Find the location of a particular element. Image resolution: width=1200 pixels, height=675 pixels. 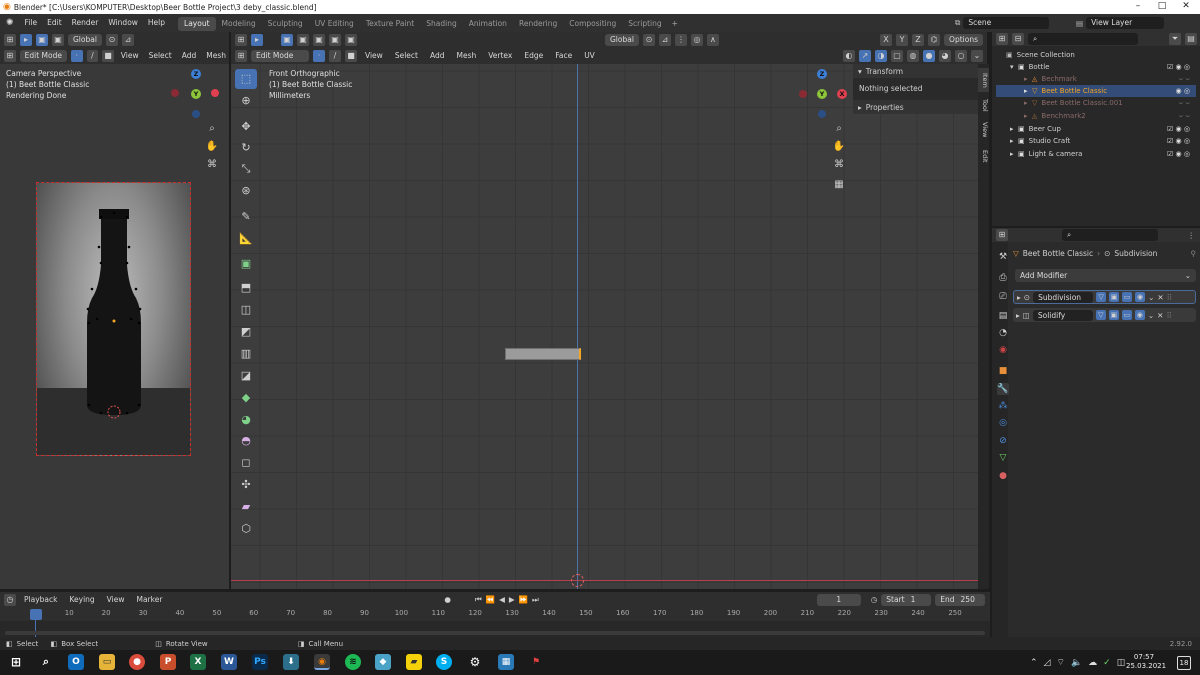

settings-icon: ⚙ is located at coordinates (475, 662).